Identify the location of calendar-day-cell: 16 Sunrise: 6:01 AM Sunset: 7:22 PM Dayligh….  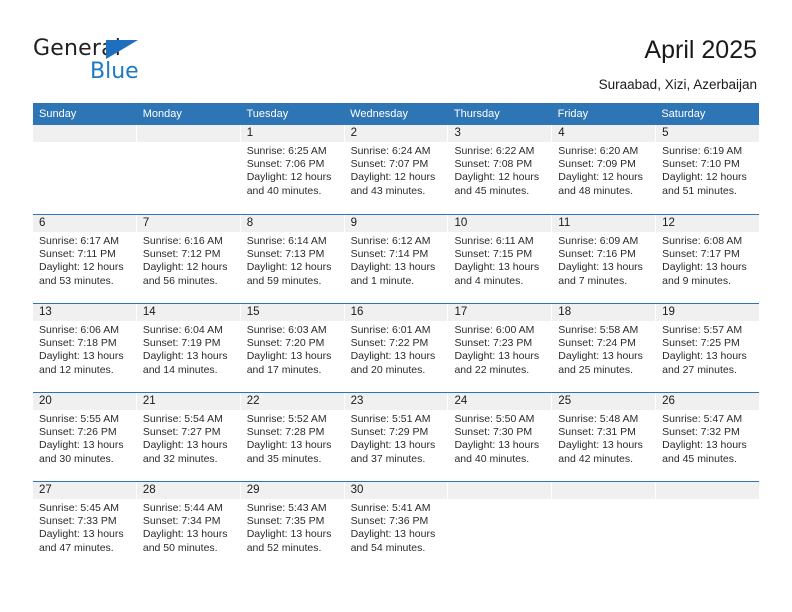
(396, 348).